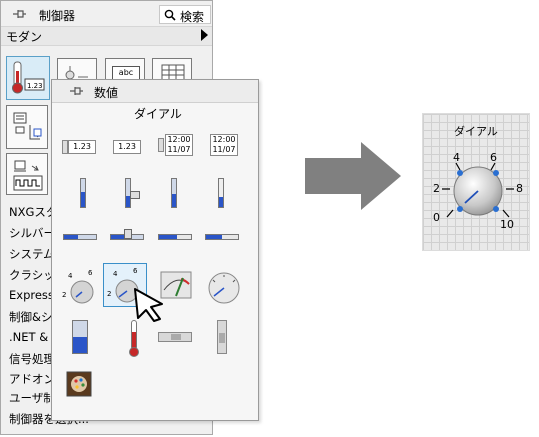 This screenshot has width=539, height=437. What do you see at coordinates (148, 305) in the screenshot?
I see `mouse-cursor-icon` at bounding box center [148, 305].